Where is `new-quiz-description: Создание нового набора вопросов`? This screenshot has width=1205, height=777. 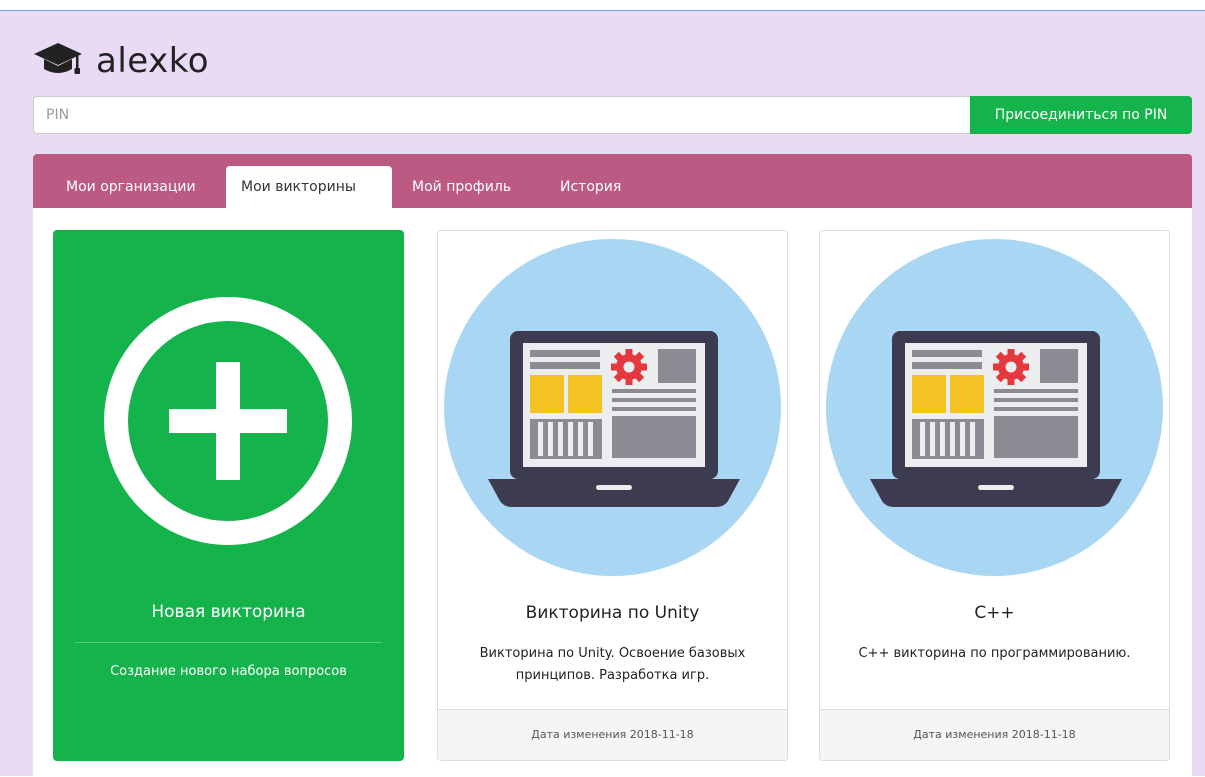
new-quiz-description: Создание нового набора вопросов is located at coordinates (228, 671).